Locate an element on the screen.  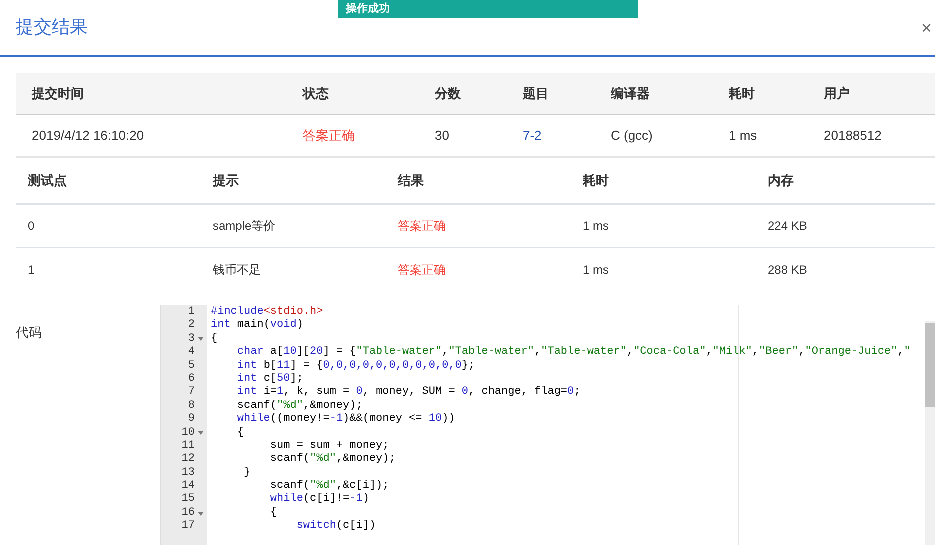
column-header: 提交时间 is located at coordinates (58, 93).